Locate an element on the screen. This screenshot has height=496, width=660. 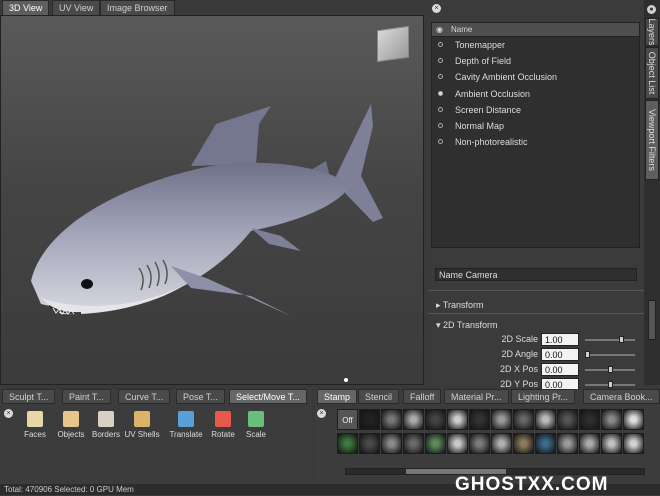
tool-objects: Objects is located at coordinates (71, 425).